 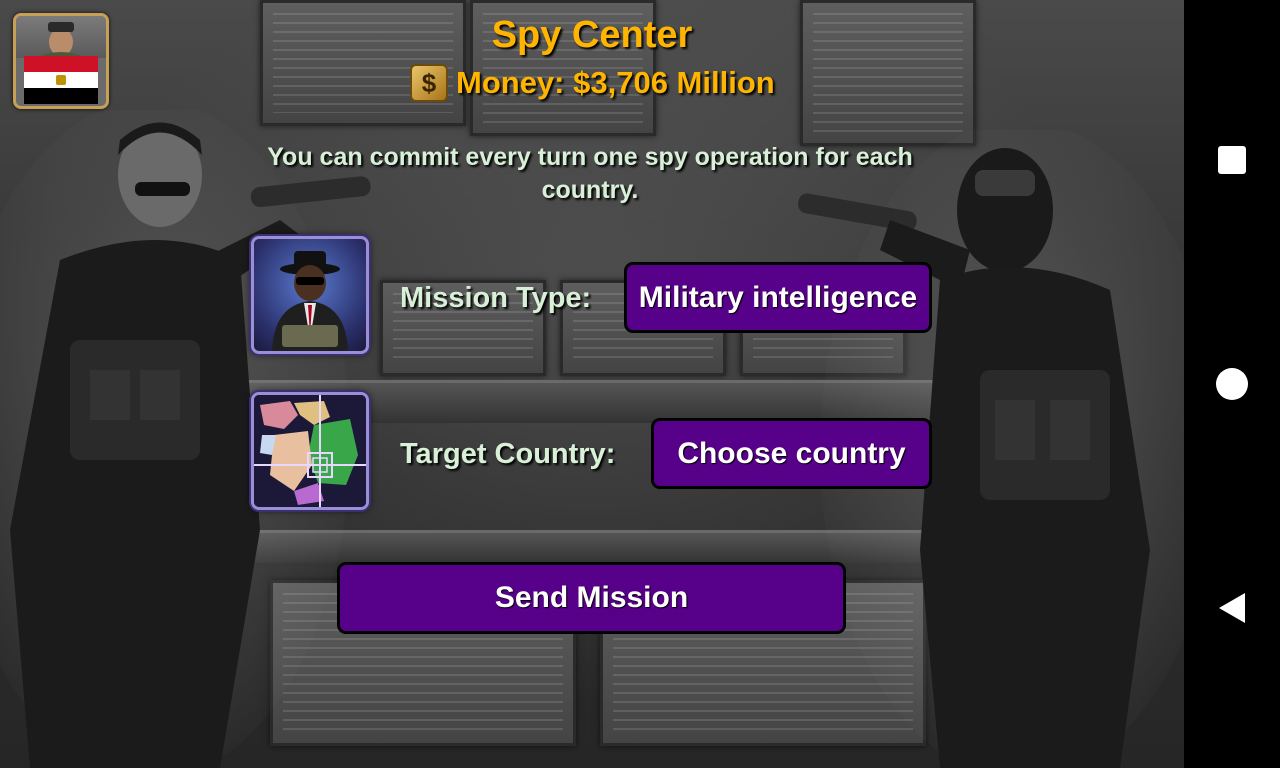 I want to click on egypt-flag-icon, so click(x=61, y=80).